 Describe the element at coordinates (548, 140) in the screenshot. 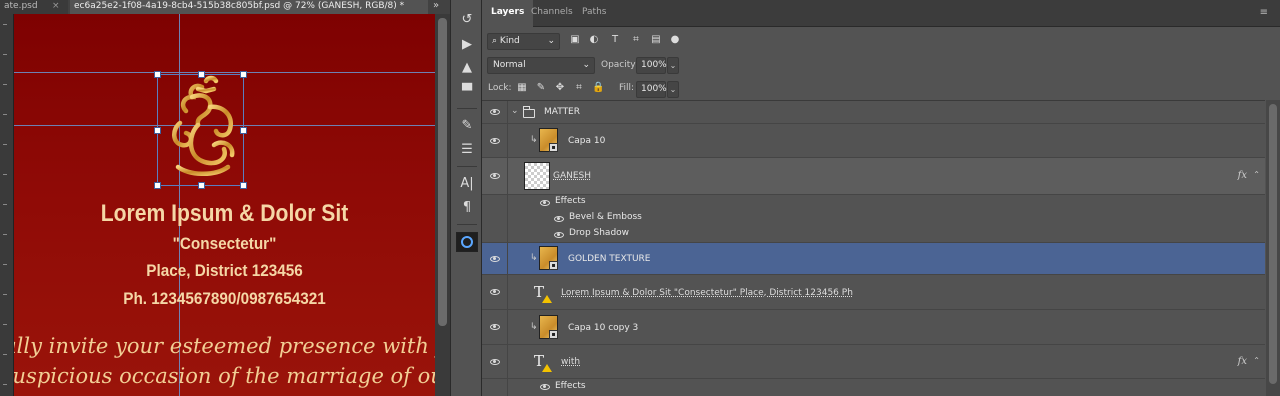

I see `layer-thumbnail: ▪` at that location.